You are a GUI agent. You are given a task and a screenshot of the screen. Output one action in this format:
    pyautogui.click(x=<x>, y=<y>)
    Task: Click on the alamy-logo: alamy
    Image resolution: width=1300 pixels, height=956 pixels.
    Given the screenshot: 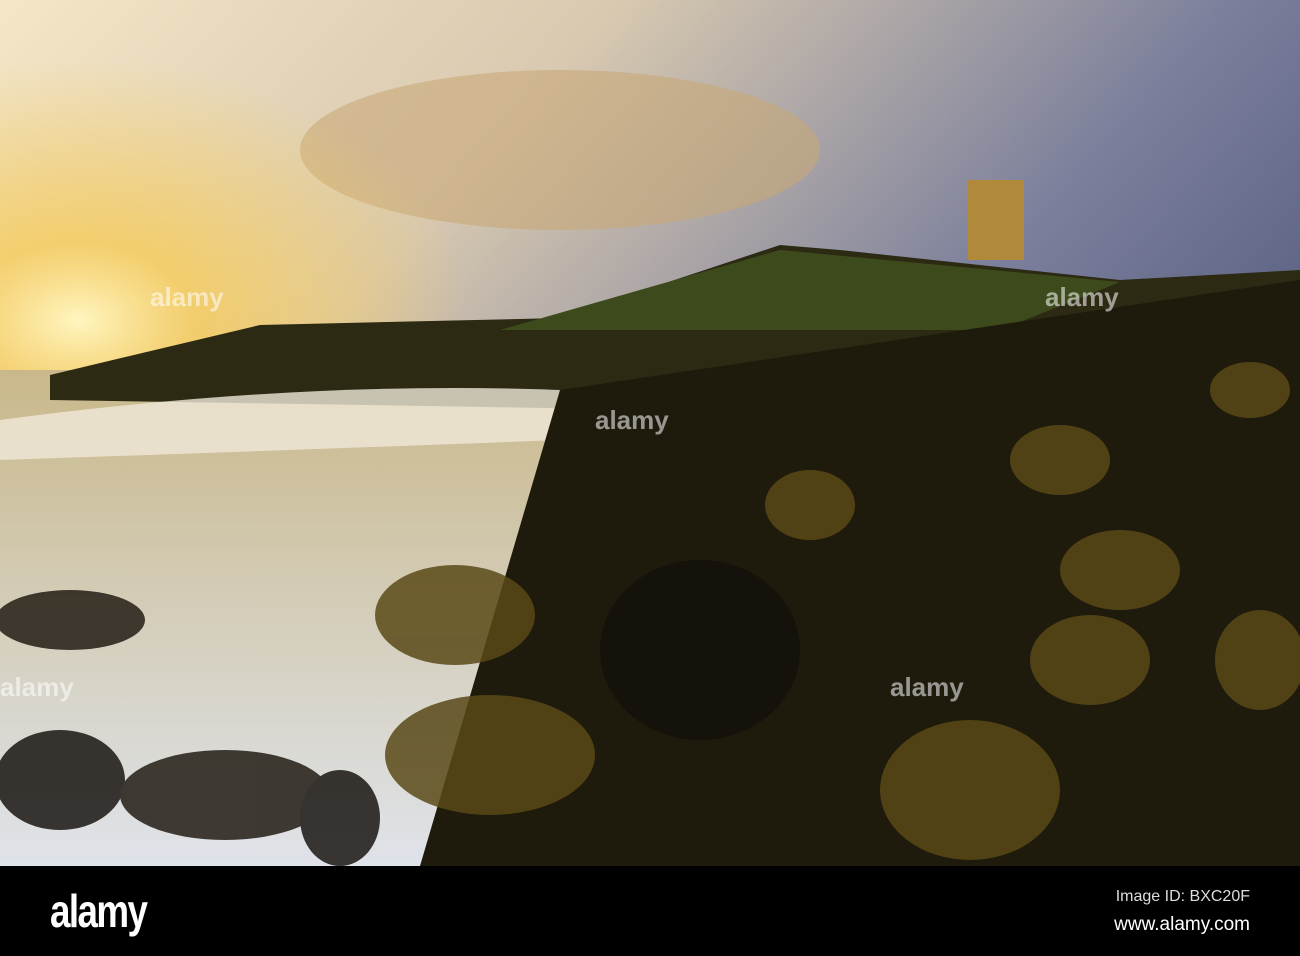 What is the action you would take?
    pyautogui.click(x=99, y=911)
    